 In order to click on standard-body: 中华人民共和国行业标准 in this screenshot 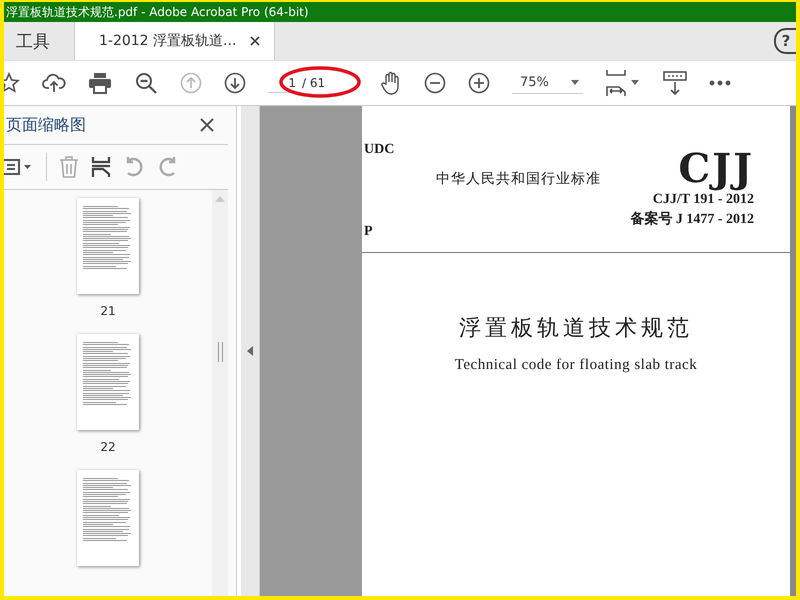, I will do `click(518, 179)`.